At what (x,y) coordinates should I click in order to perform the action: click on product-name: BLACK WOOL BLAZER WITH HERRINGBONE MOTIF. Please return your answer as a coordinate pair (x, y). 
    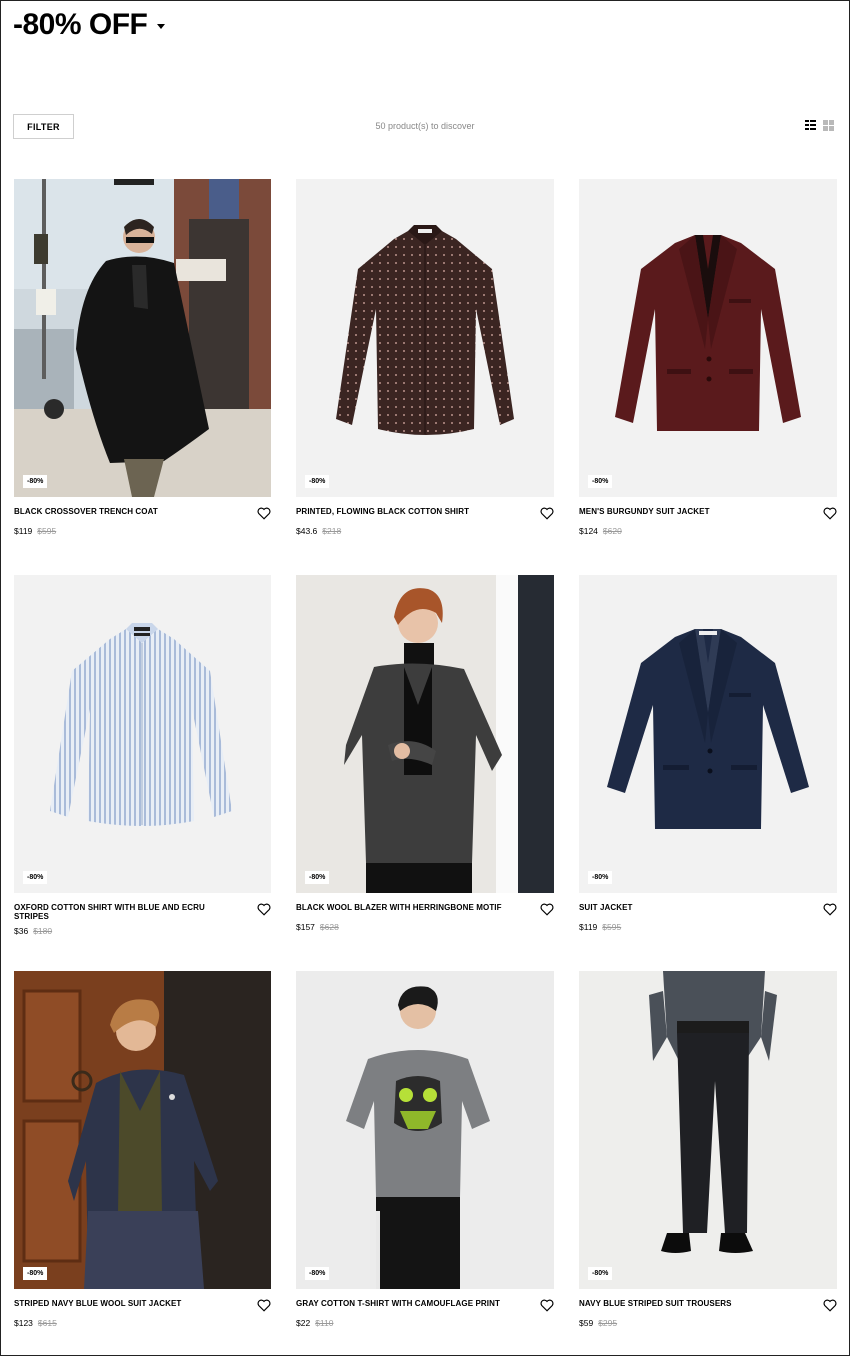
    Looking at the image, I should click on (401, 907).